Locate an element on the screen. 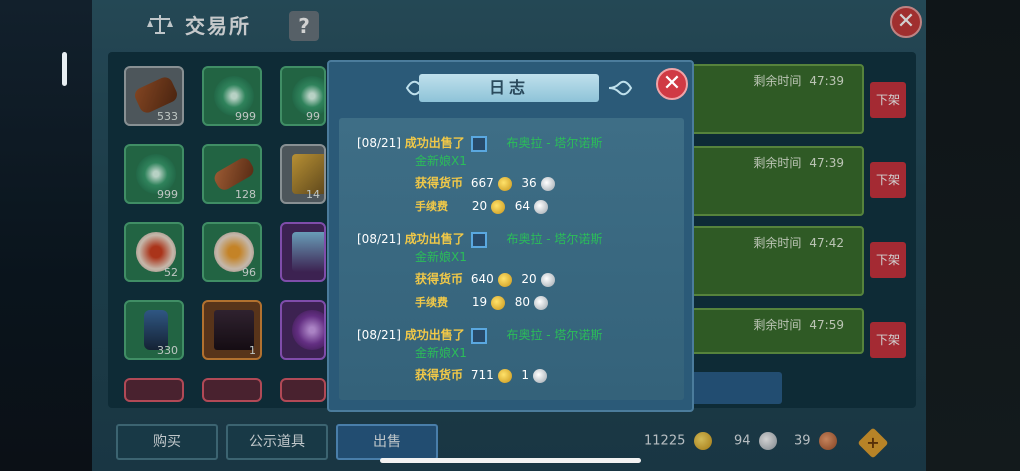 Image resolution: width=1020 pixels, height=471 pixels. gain-gold: 667 is located at coordinates (482, 183).